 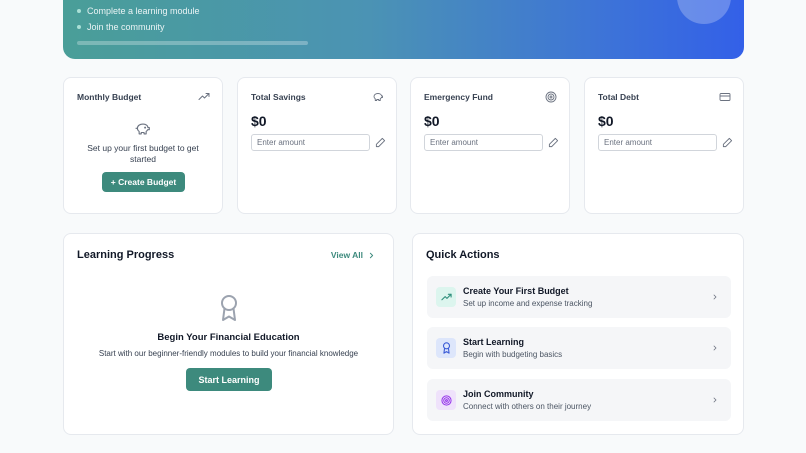 What do you see at coordinates (229, 379) in the screenshot?
I see `start-learning-button: Start Learning` at bounding box center [229, 379].